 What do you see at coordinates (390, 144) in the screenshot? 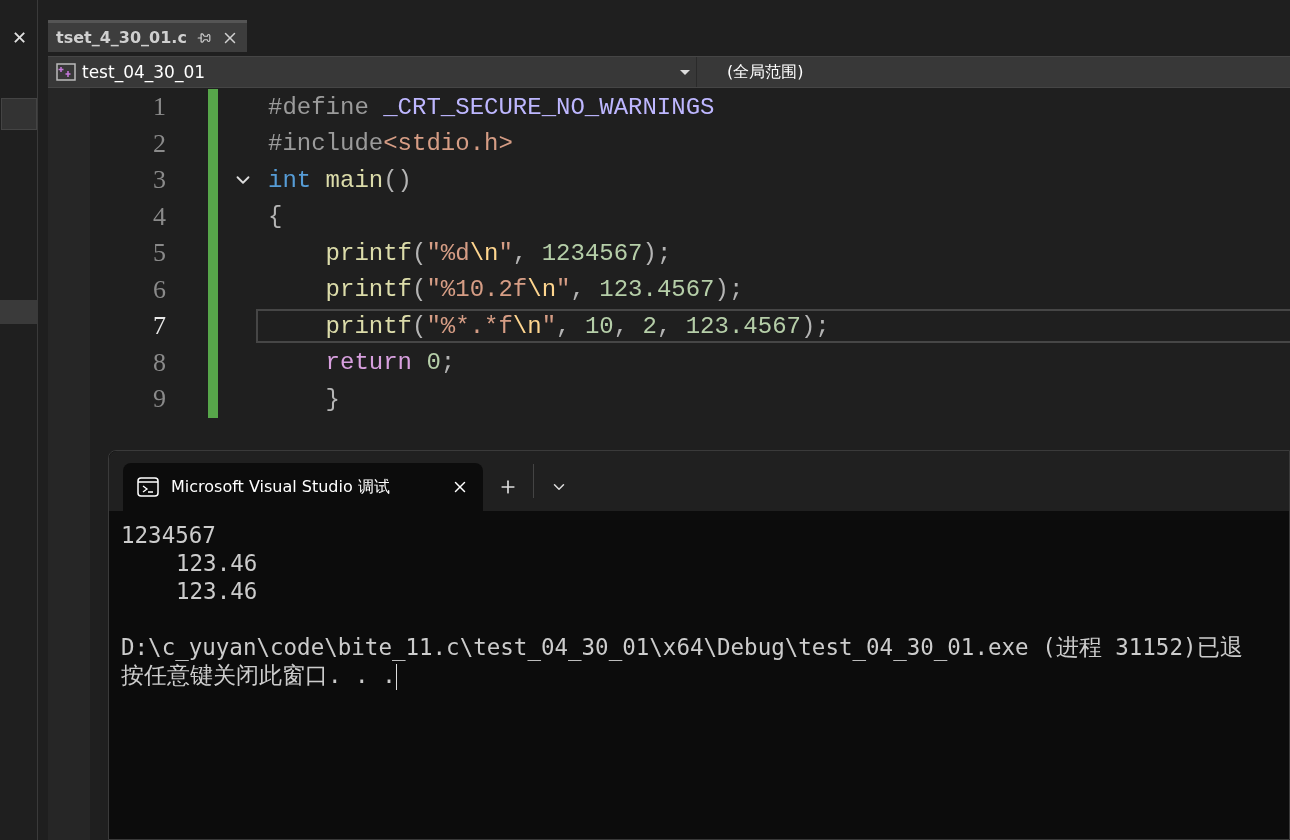
I see `code-line: #include<stdio.h>` at bounding box center [390, 144].